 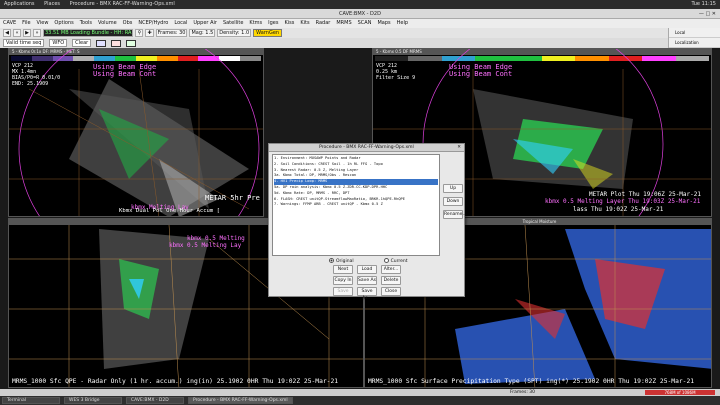 What do you see at coordinates (180, 23) in the screenshot?
I see `menu-local: Local` at bounding box center [180, 23].